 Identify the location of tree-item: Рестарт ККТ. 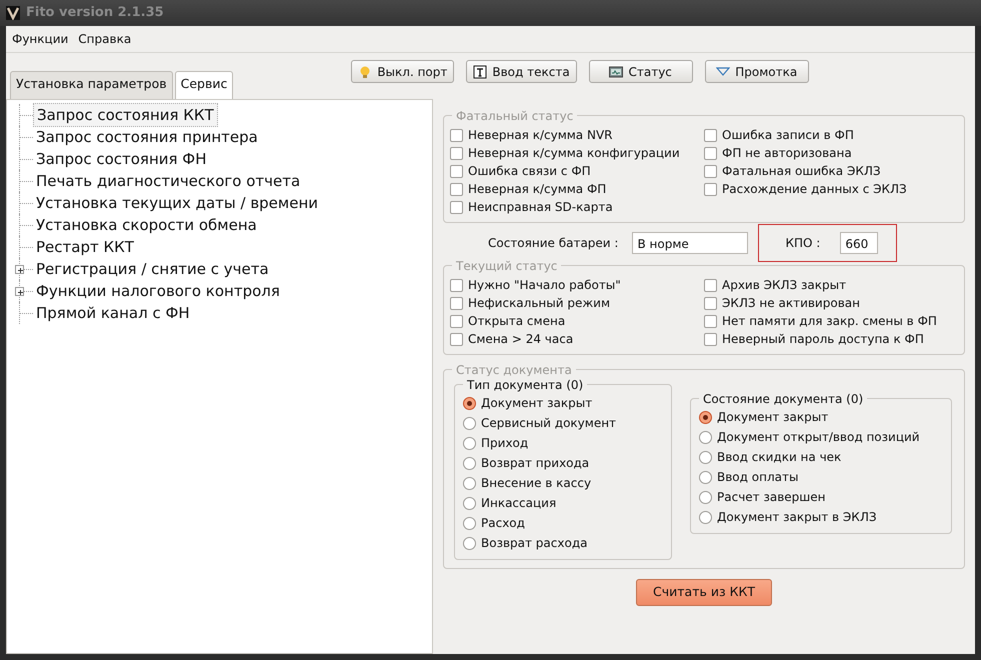
(85, 247).